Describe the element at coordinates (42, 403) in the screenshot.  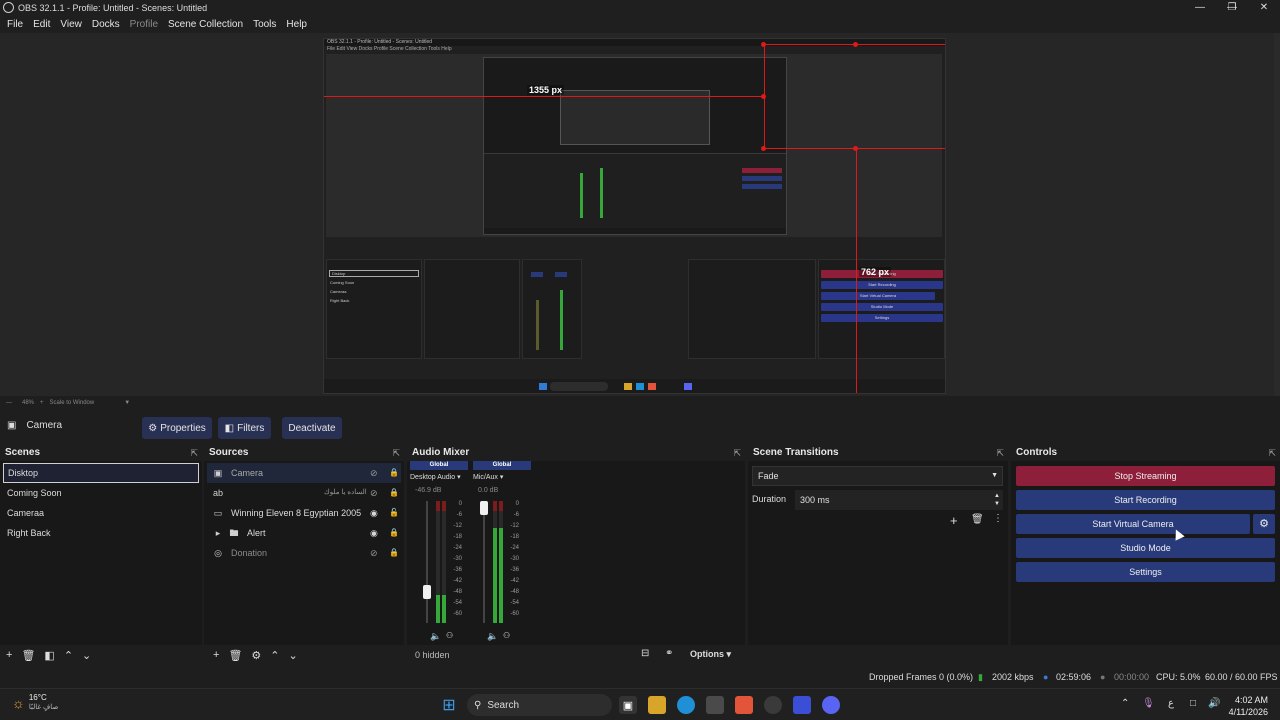
I see `zoom-plus-icon: +` at that location.